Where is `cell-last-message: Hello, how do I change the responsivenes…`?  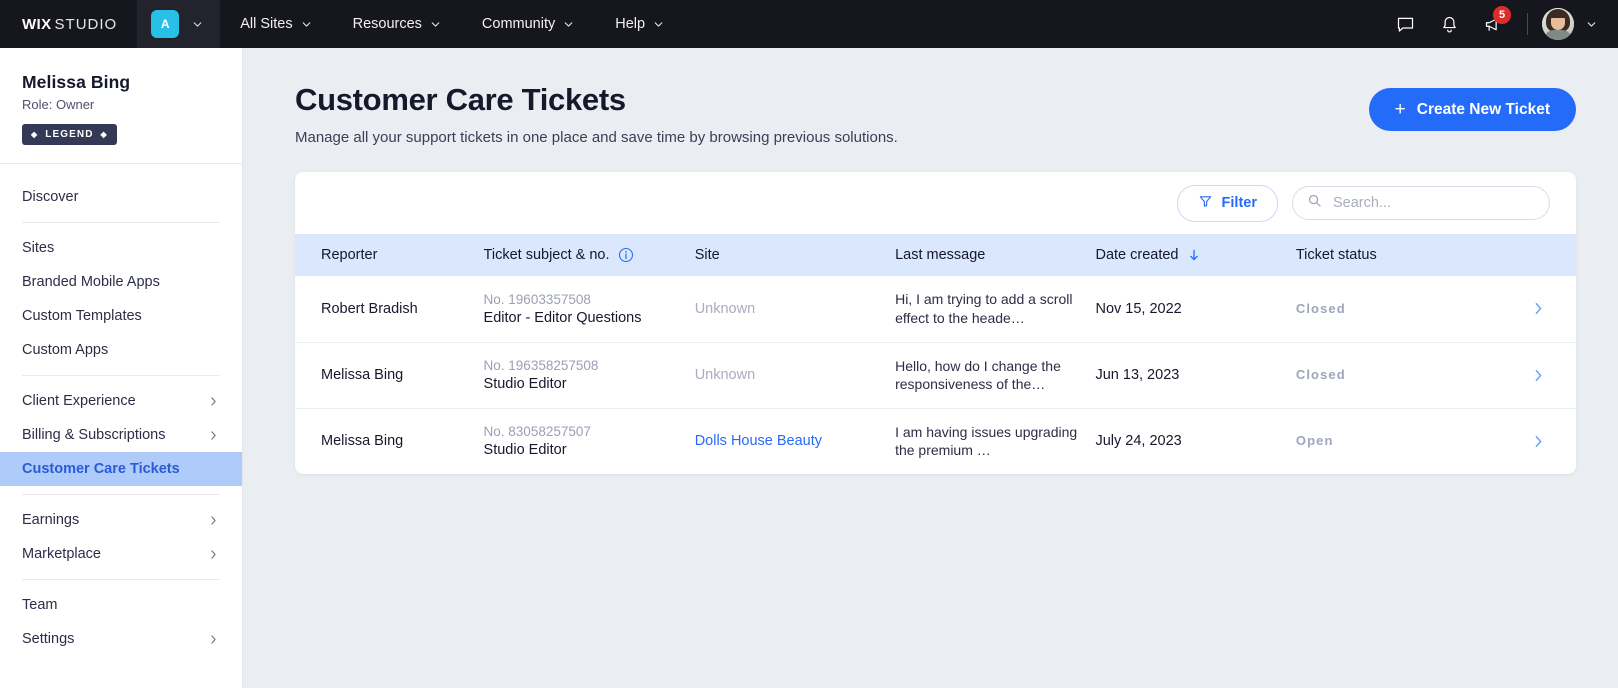
cell-last-message: Hello, how do I change the responsivenes… is located at coordinates (995, 375).